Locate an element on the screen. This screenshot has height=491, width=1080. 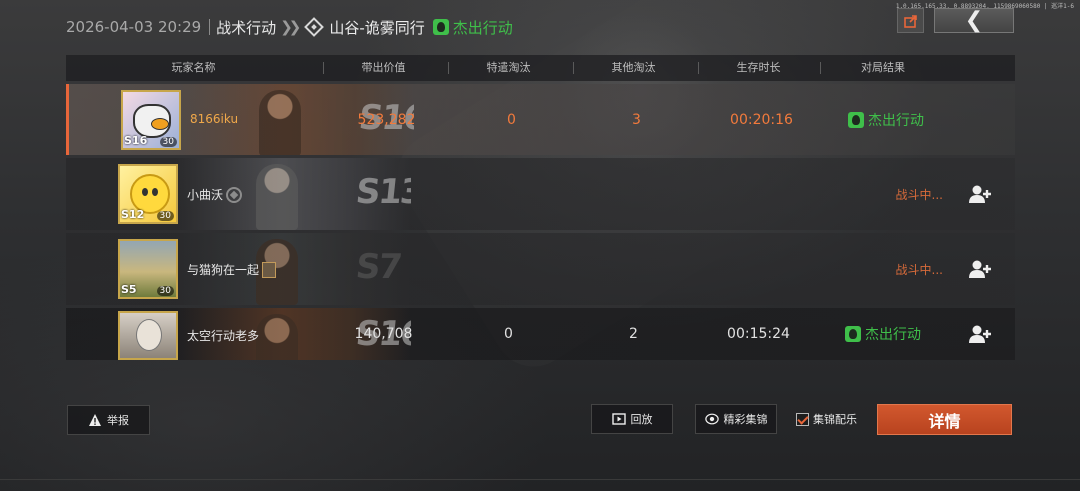
chevron-left-icon: ❮ is located at coordinates (974, 20).